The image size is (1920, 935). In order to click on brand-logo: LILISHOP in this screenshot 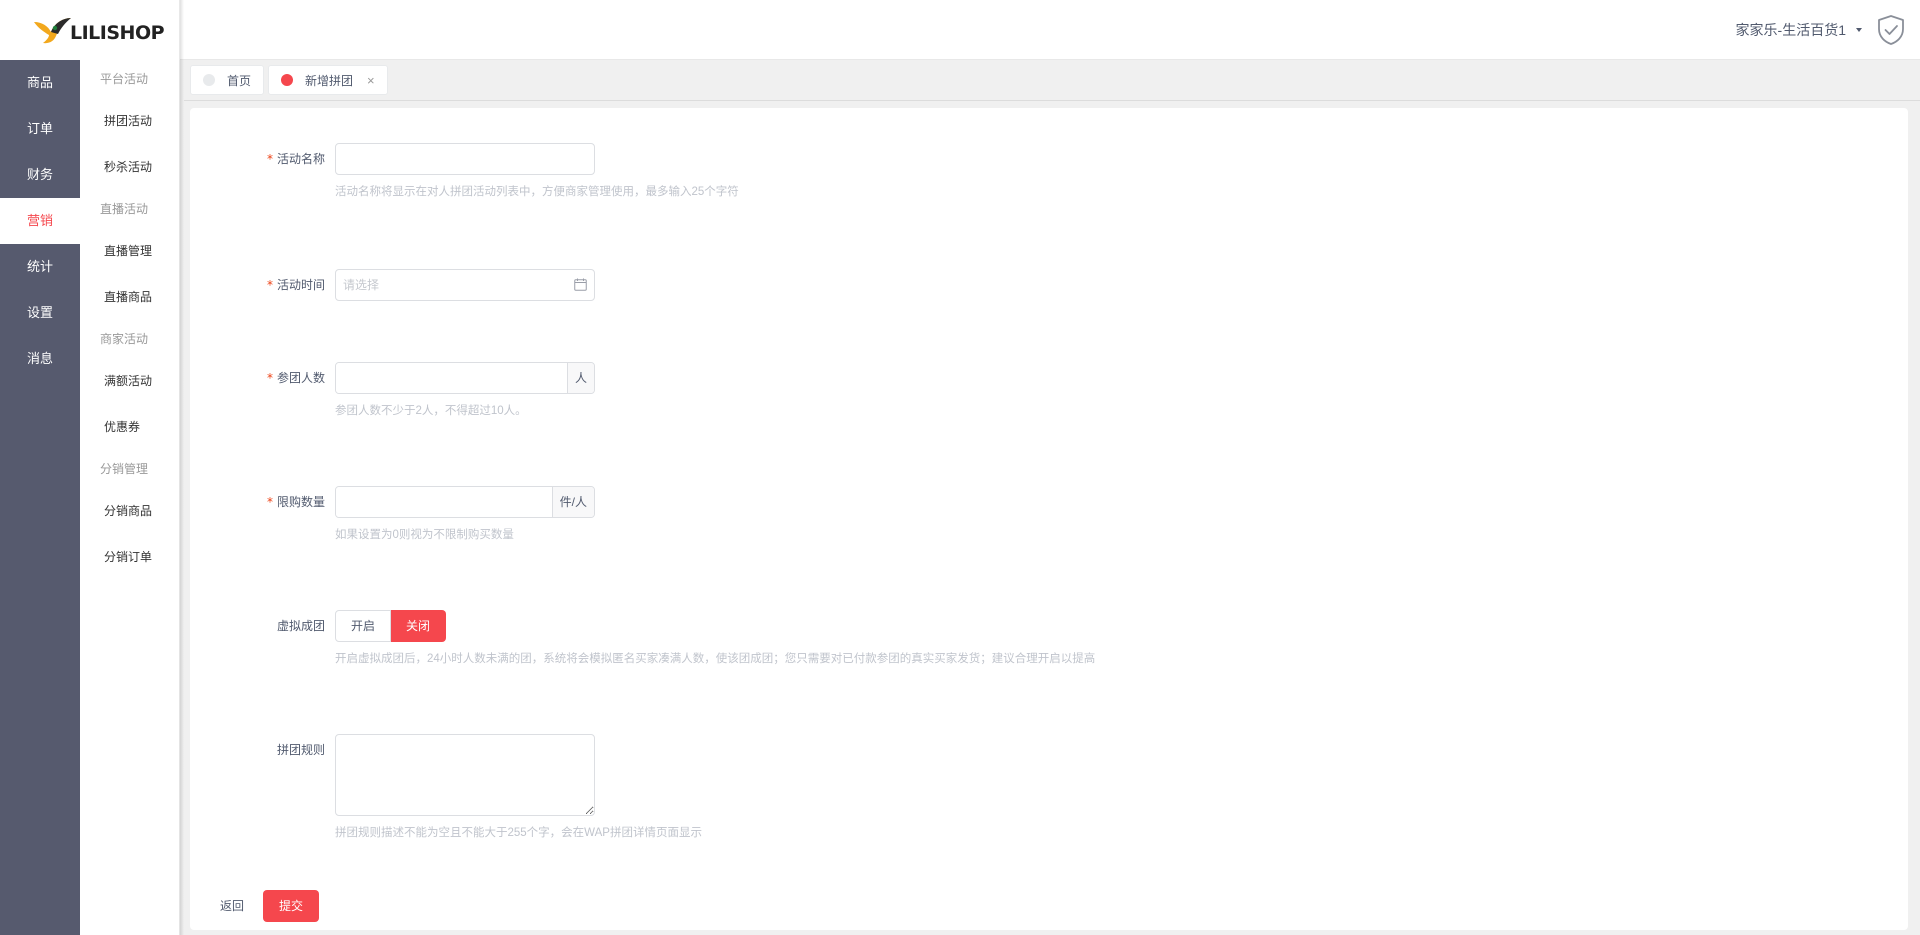, I will do `click(90, 30)`.